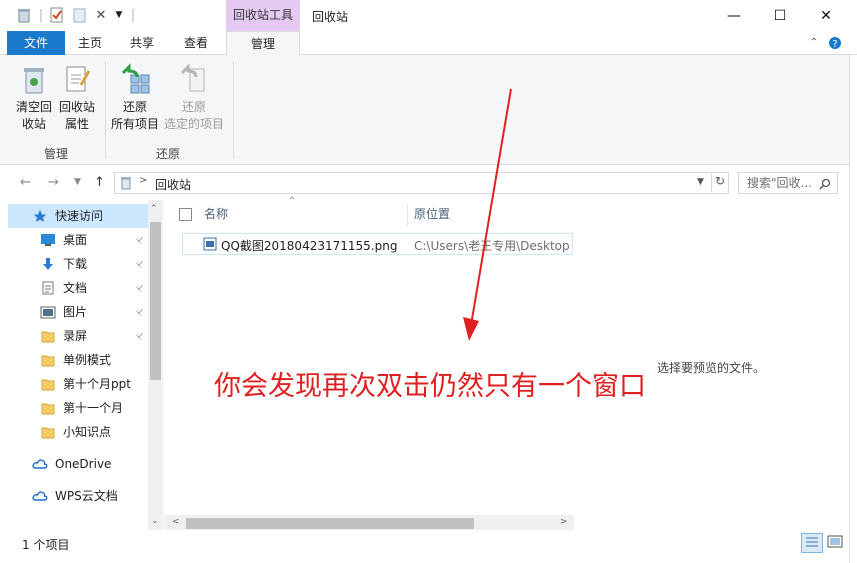 This screenshot has height=563, width=857. Describe the element at coordinates (155, 521) in the screenshot. I see `scroll-down-chevron-icon: ⌄` at that location.